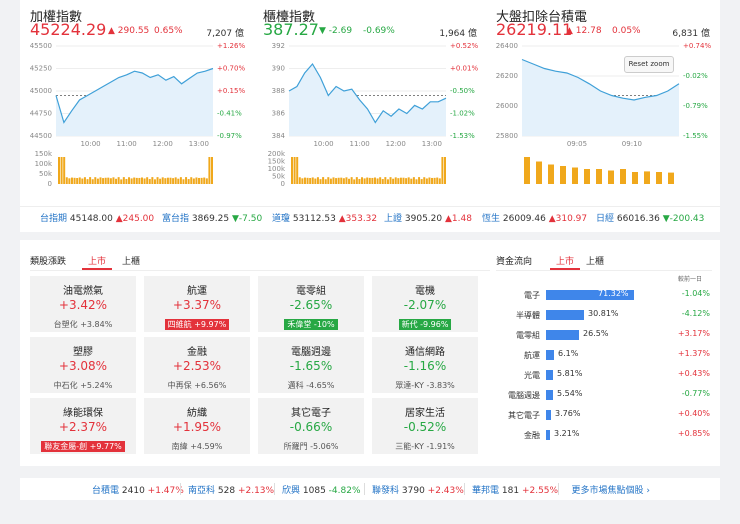 This screenshot has height=524, width=740. What do you see at coordinates (604, 415) in the screenshot?
I see `flow-row: 其它電子 3.76% +0.40%` at bounding box center [604, 415].